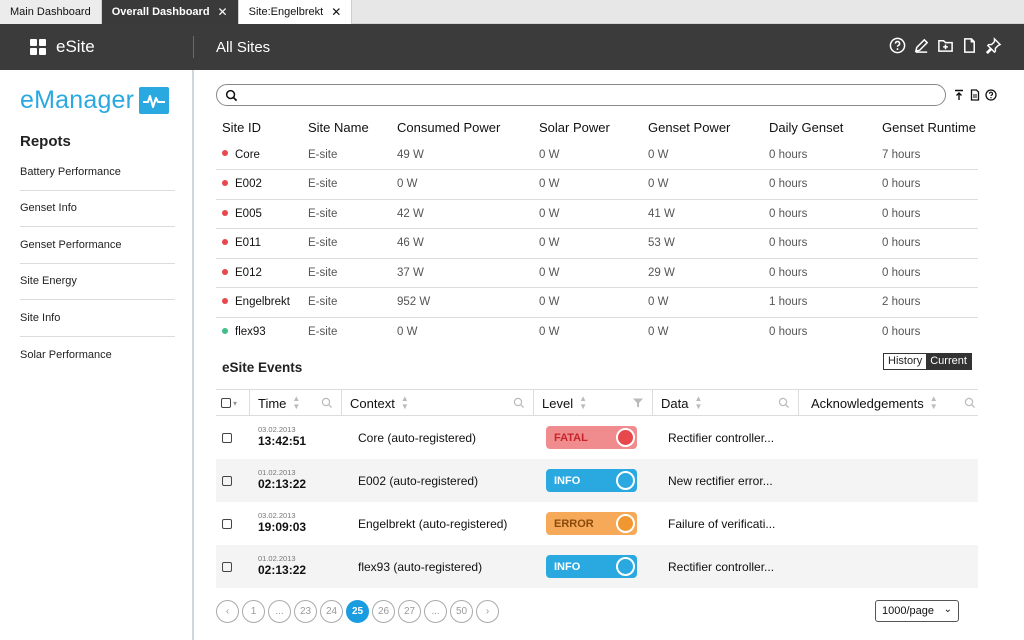 The image size is (1024, 640). What do you see at coordinates (661, 213) in the screenshot?
I see `cell-text: 41 W` at bounding box center [661, 213].